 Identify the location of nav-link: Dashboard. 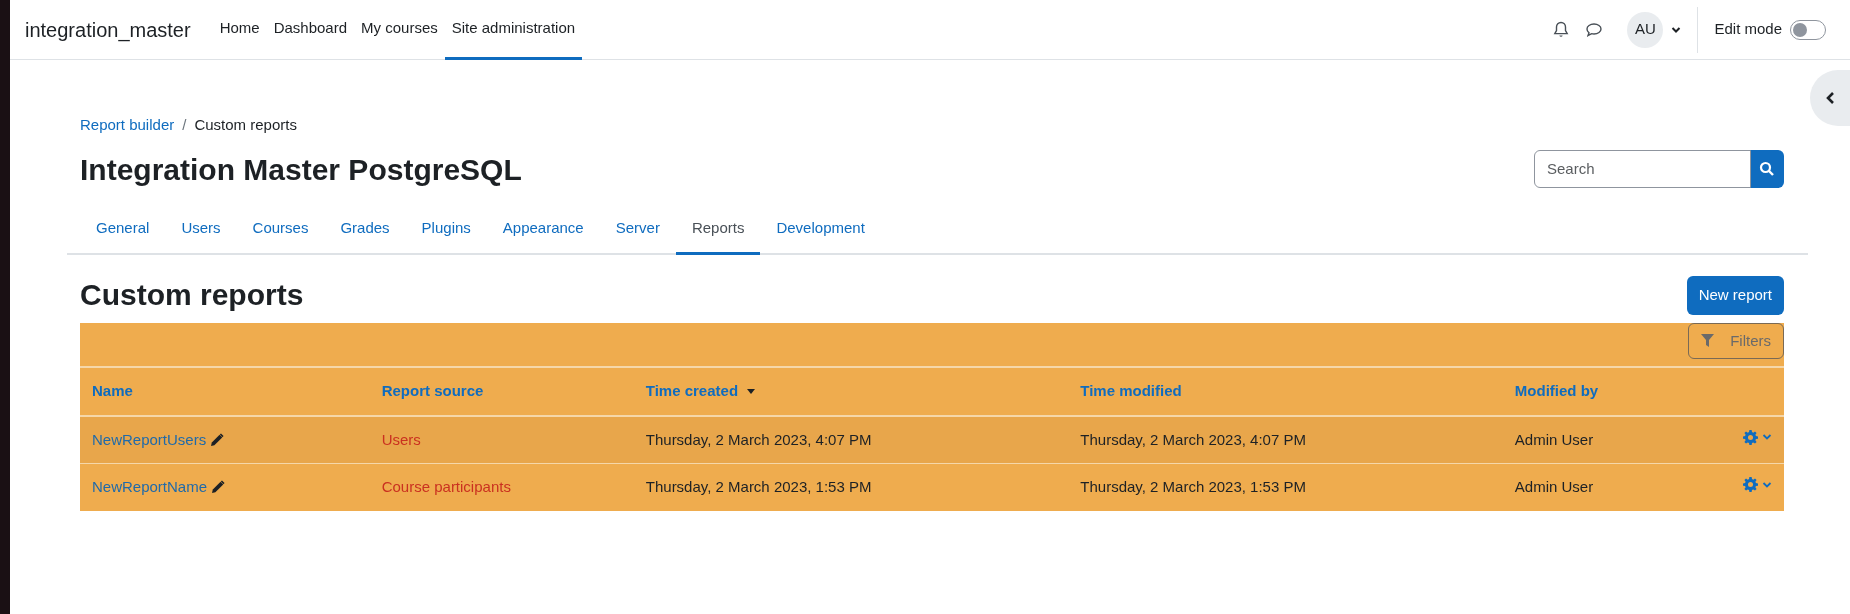
(310, 30).